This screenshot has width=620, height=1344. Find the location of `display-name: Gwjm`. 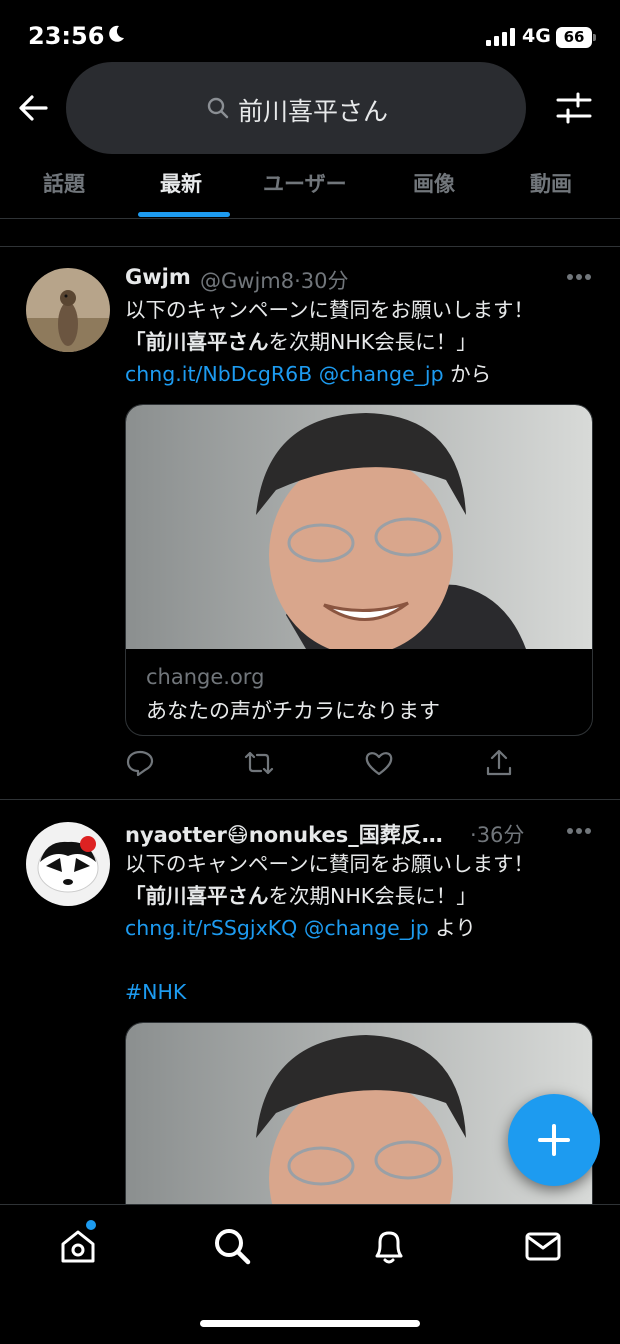

display-name: Gwjm is located at coordinates (158, 277).